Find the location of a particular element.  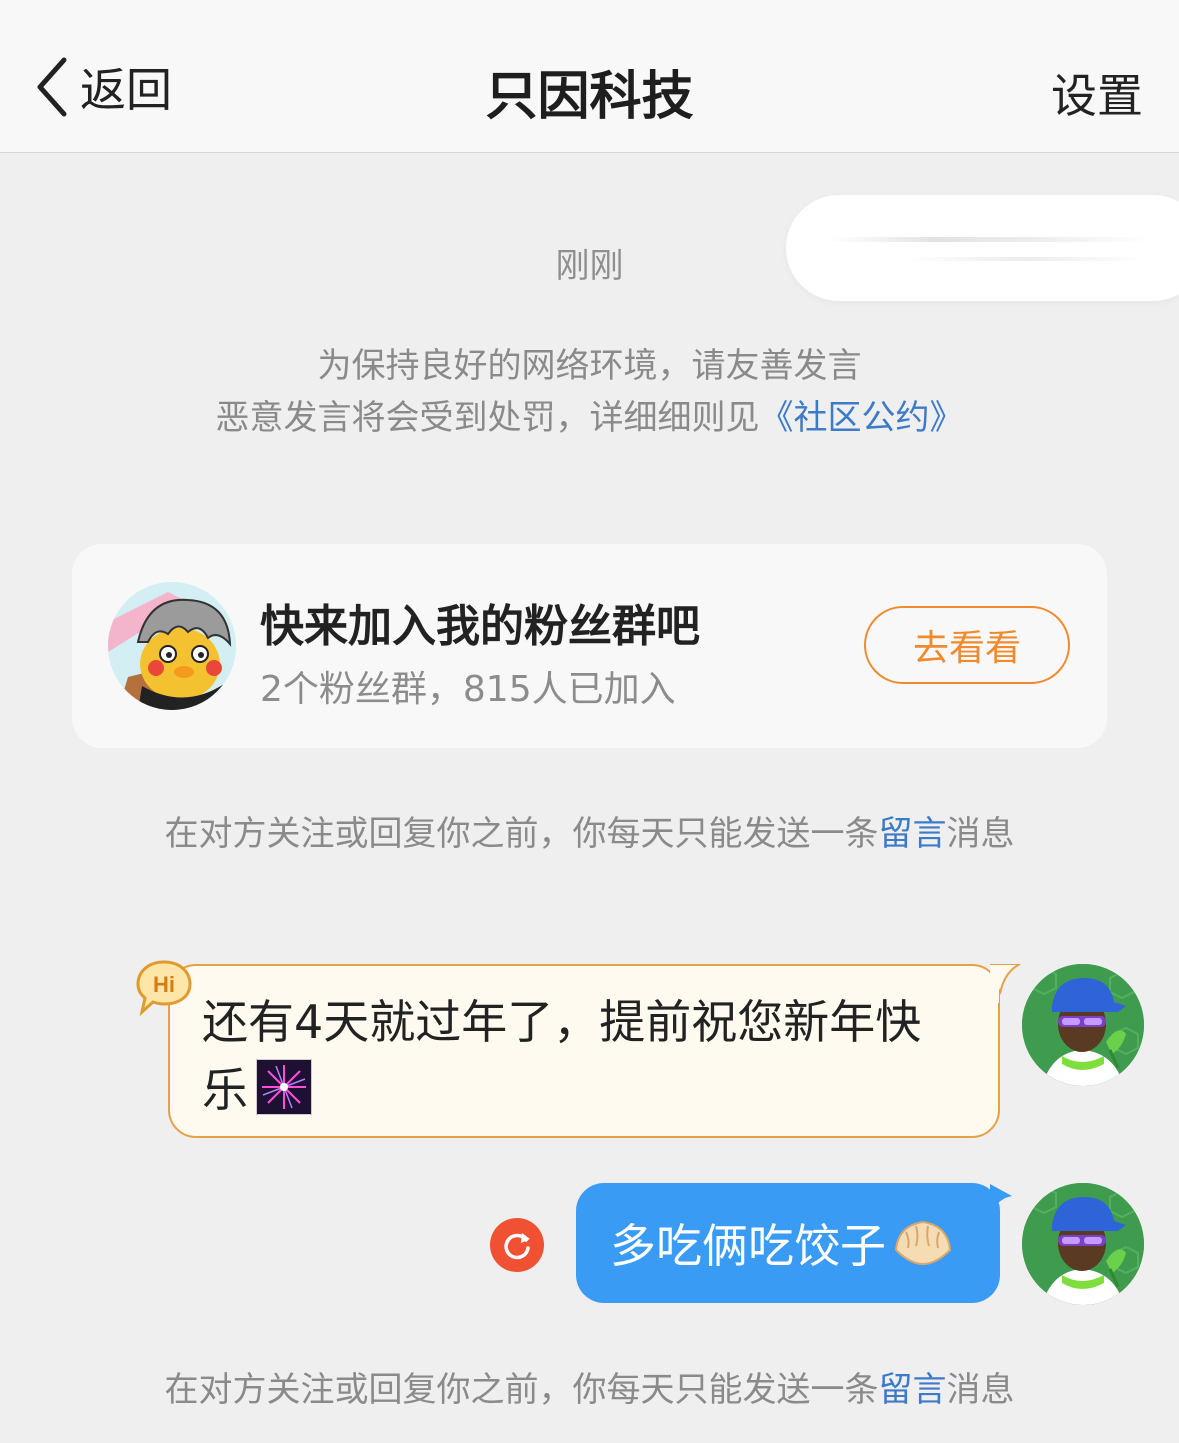

retry-send-button is located at coordinates (517, 1245).